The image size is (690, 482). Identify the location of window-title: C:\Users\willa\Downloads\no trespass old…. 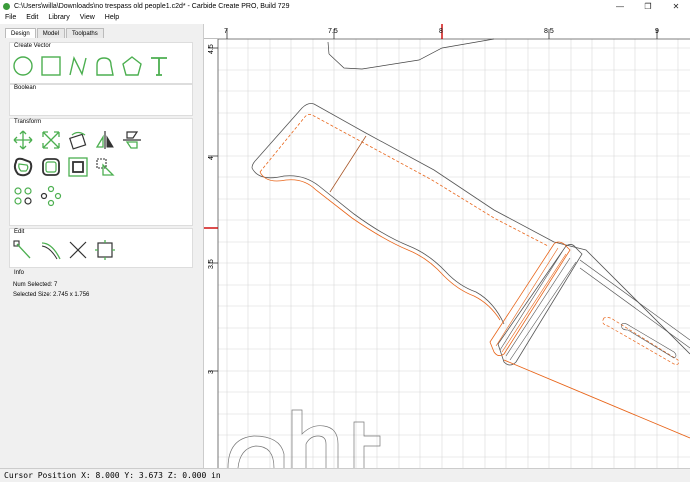
(152, 6).